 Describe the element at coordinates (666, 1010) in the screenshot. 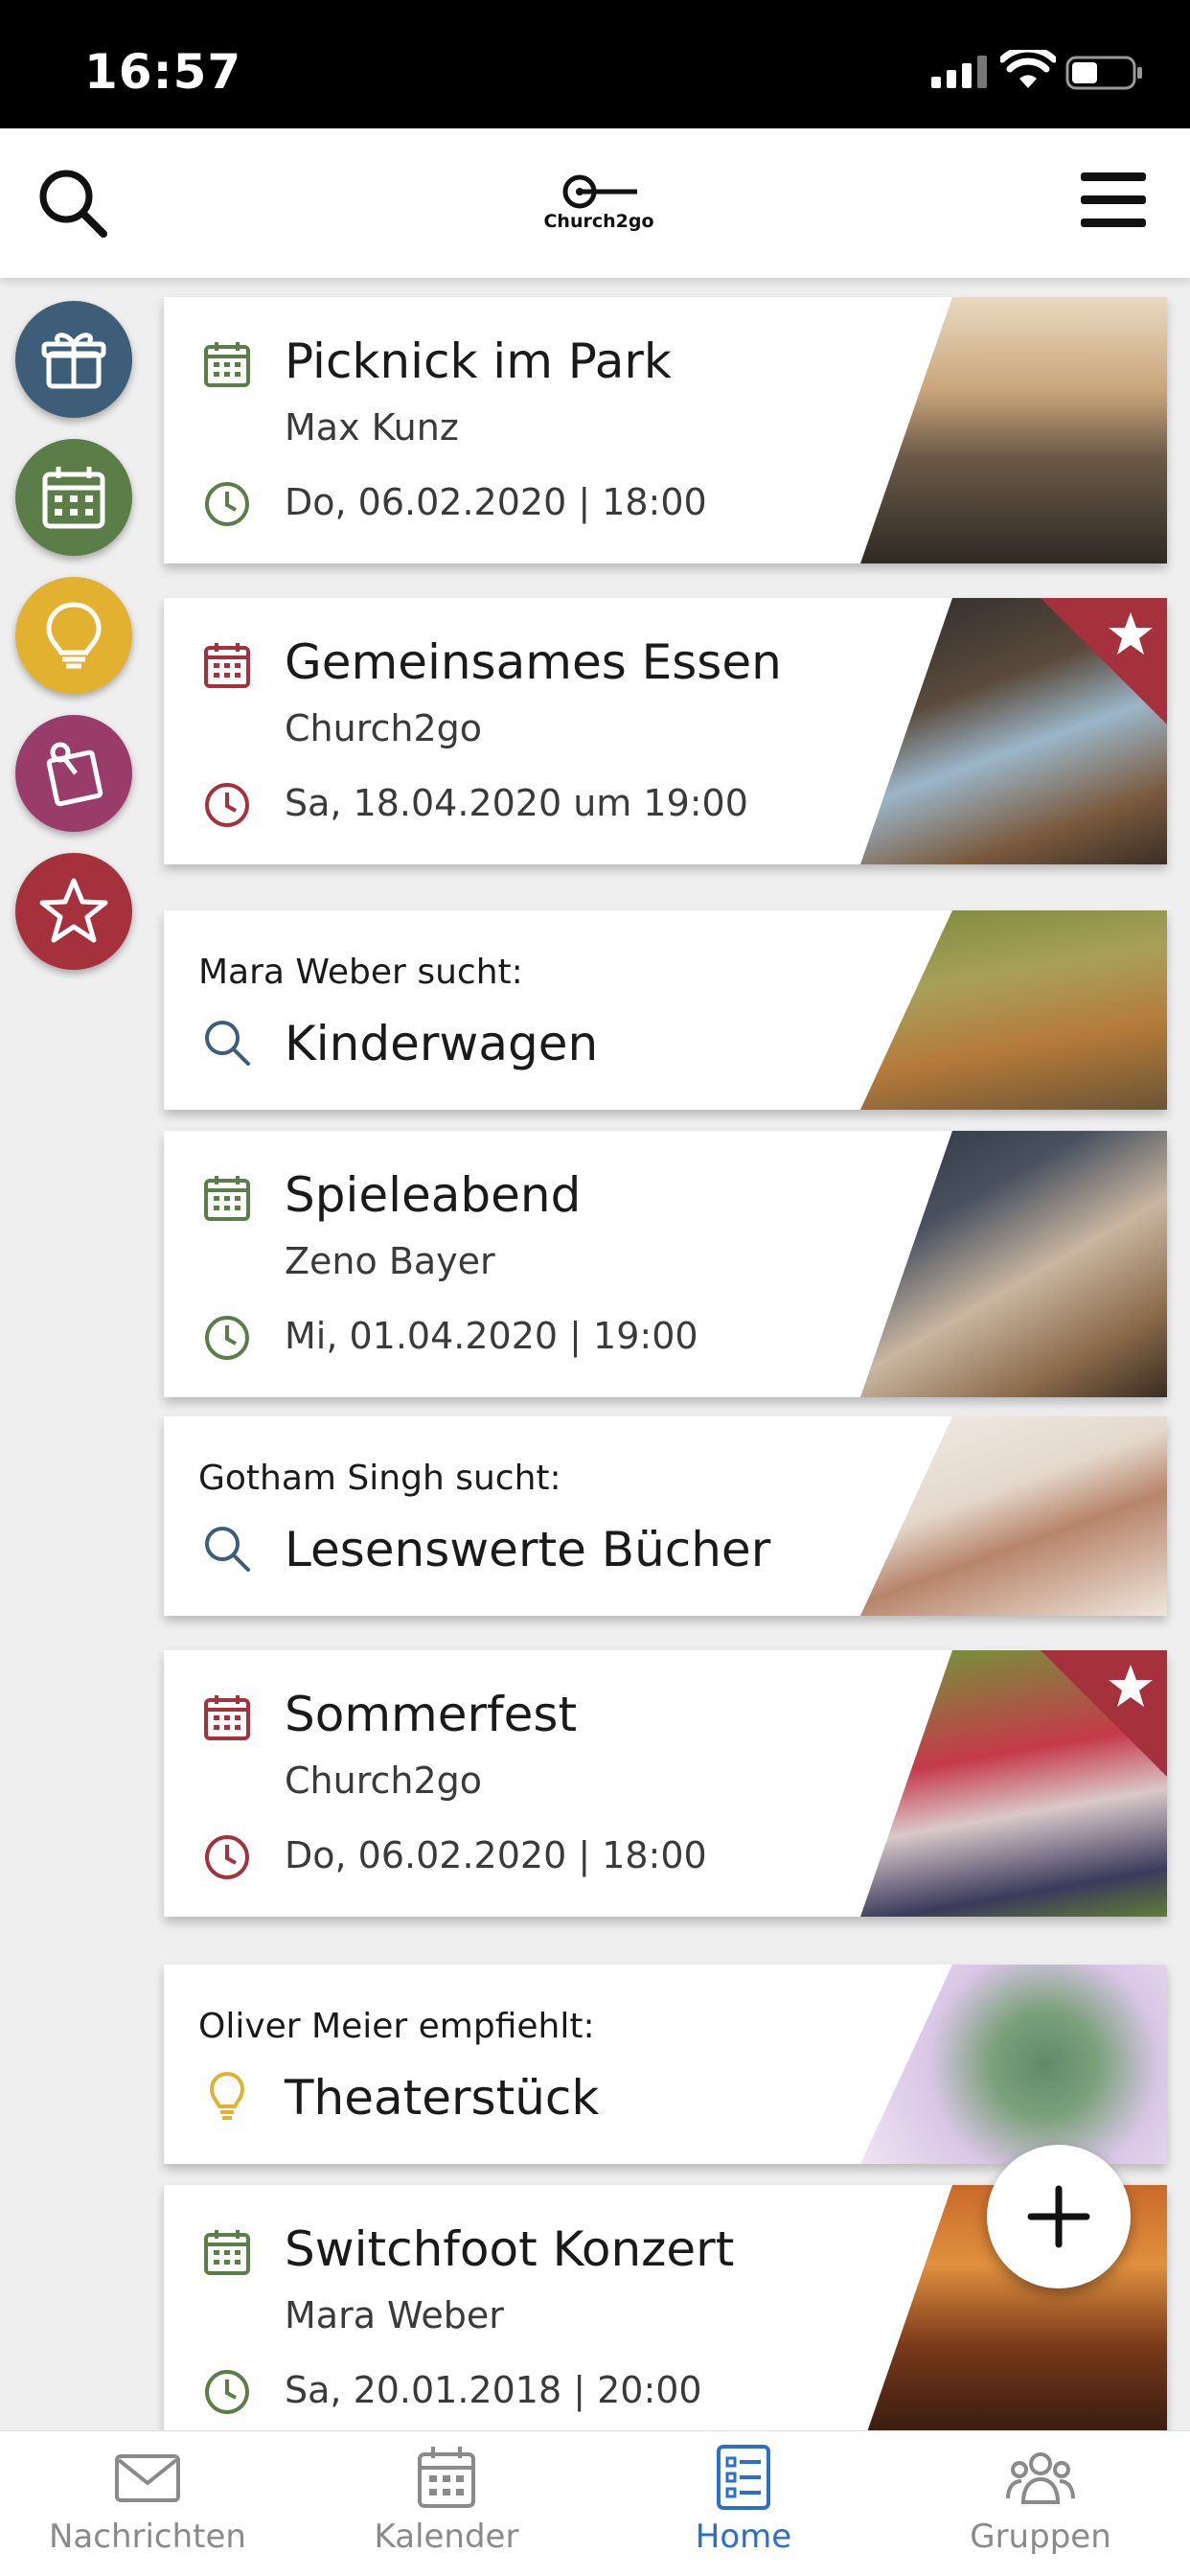

I see `request-card-kinderwagen: Mara Weber sucht: Kinderwagen` at that location.